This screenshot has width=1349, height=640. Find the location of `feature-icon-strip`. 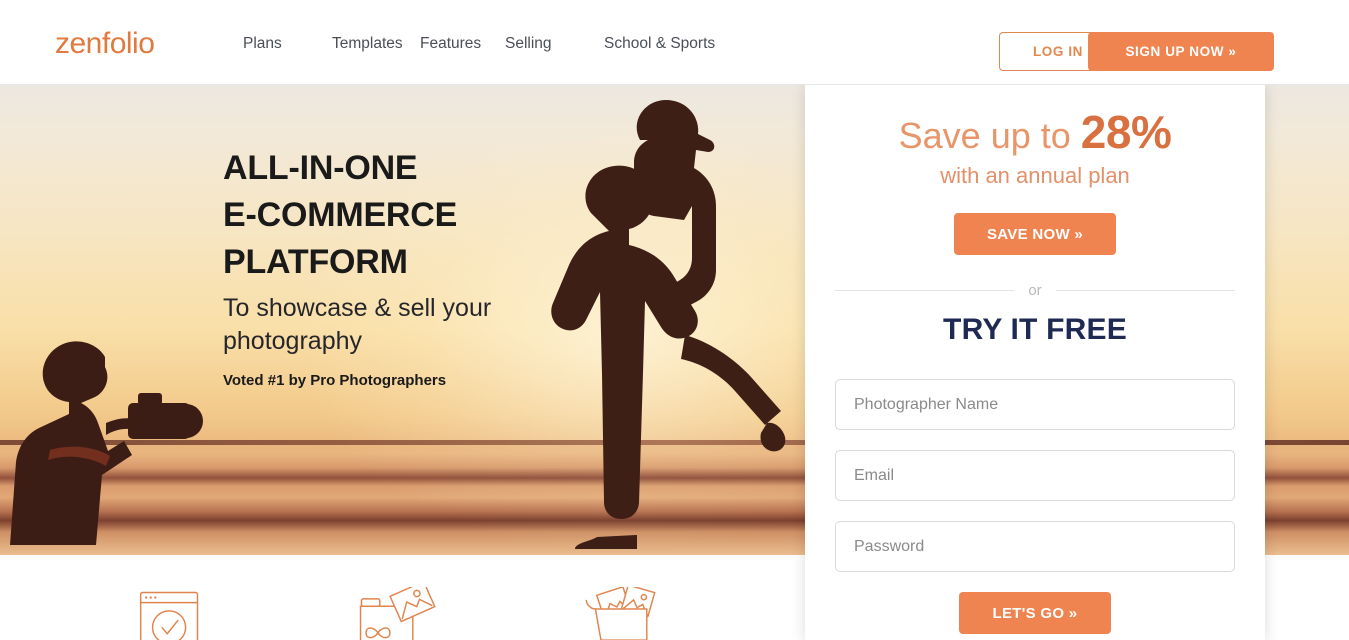

feature-icon-strip is located at coordinates (402, 597).